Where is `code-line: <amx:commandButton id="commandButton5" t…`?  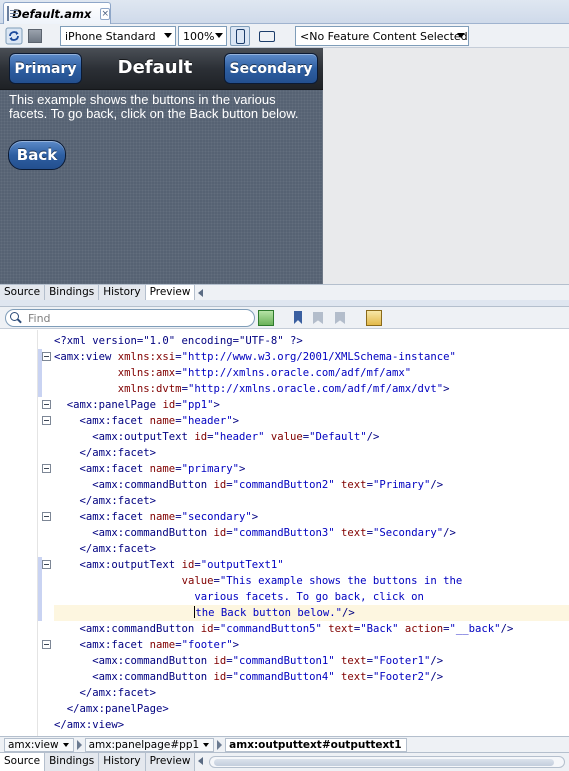
code-line: <amx:commandButton id="commandButton5" t… is located at coordinates (311, 629).